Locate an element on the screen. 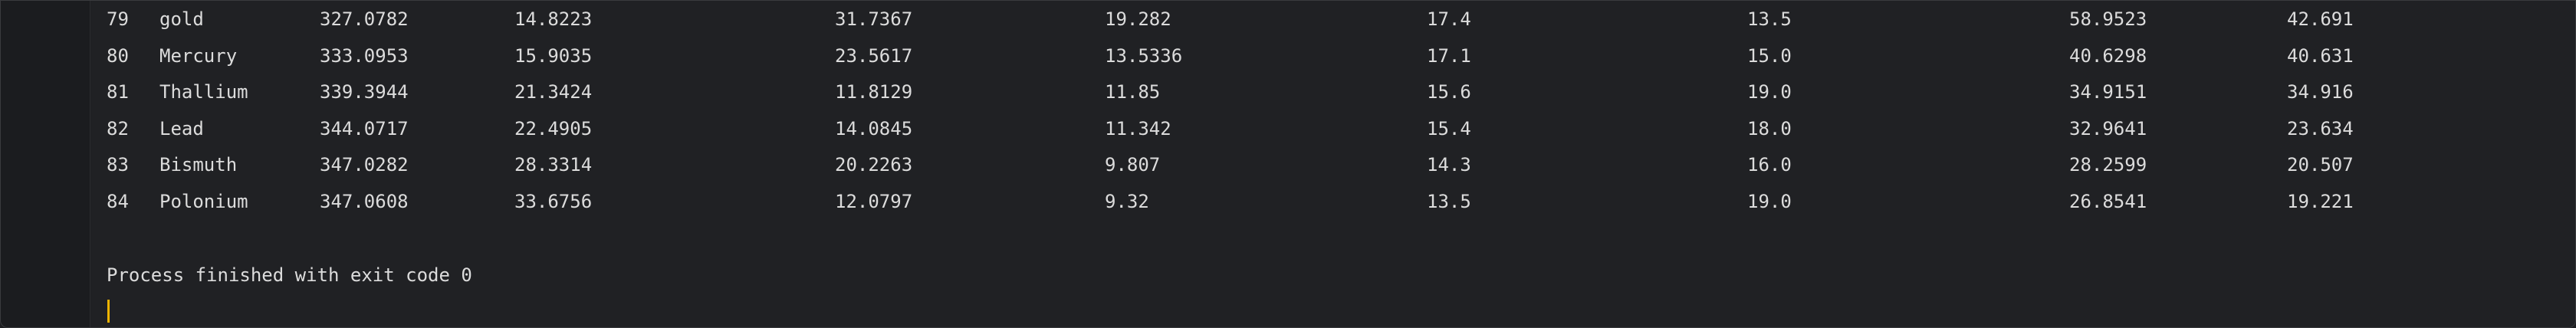 The height and width of the screenshot is (328, 2576). output-cell: 14.0845 is located at coordinates (874, 128).